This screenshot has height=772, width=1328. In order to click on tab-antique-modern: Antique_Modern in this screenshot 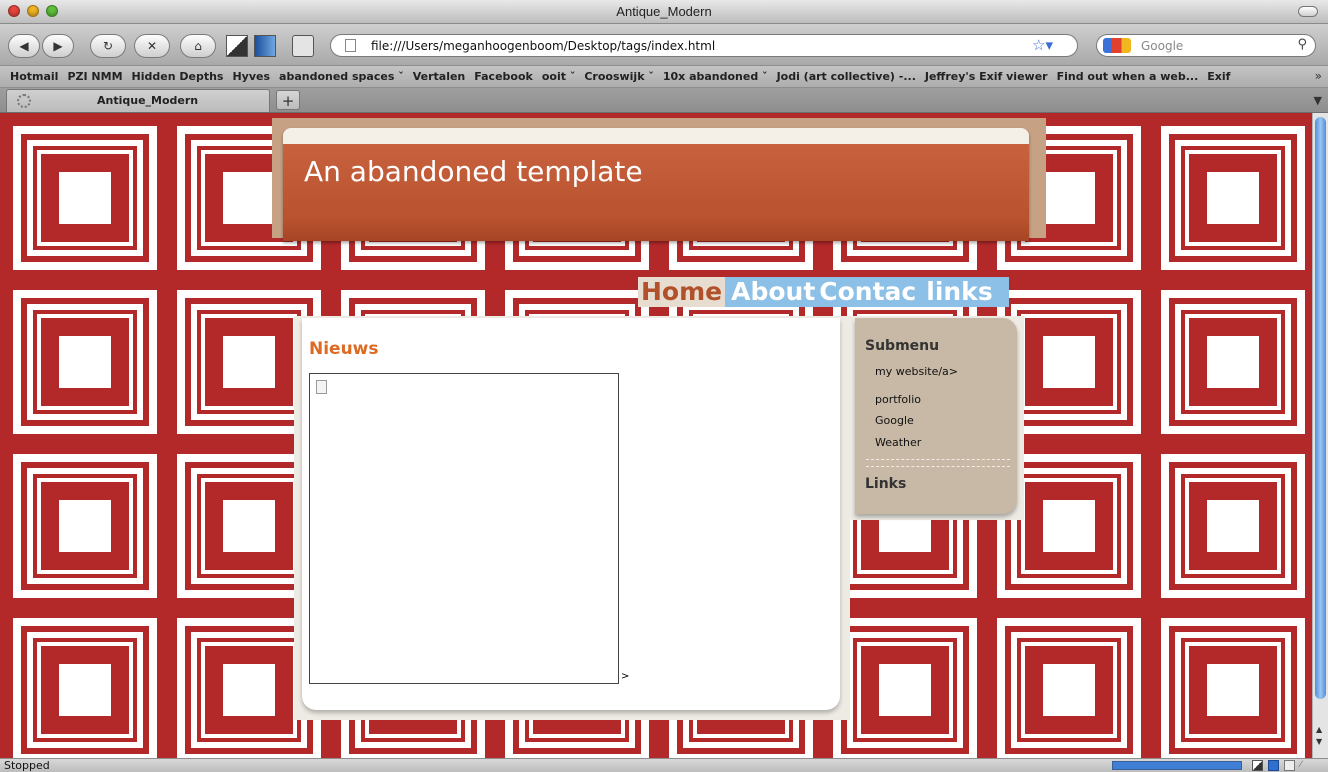, I will do `click(138, 100)`.